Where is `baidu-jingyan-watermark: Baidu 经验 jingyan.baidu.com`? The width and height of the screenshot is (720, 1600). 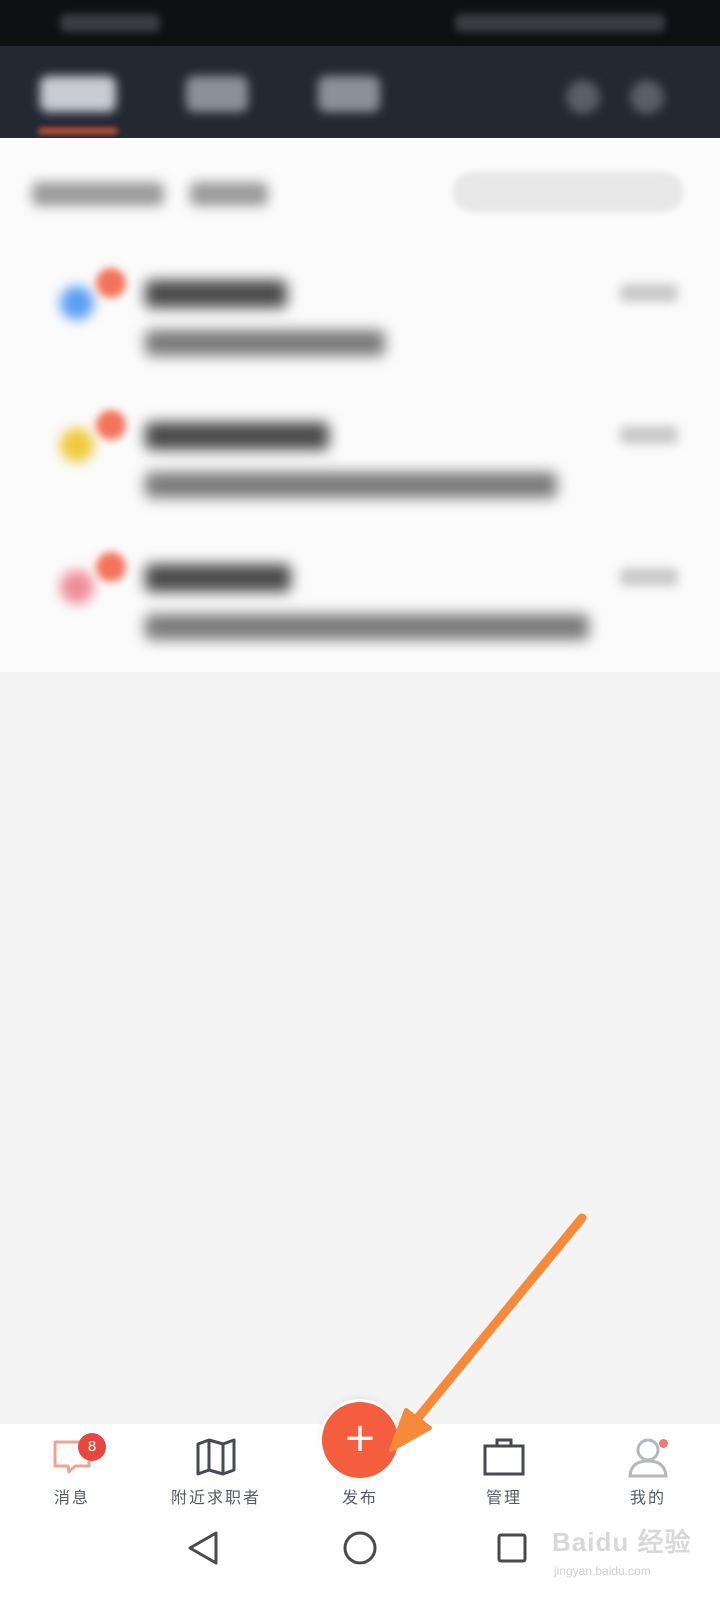
baidu-jingyan-watermark: Baidu 经验 jingyan.baidu.com is located at coordinates (623, 1552).